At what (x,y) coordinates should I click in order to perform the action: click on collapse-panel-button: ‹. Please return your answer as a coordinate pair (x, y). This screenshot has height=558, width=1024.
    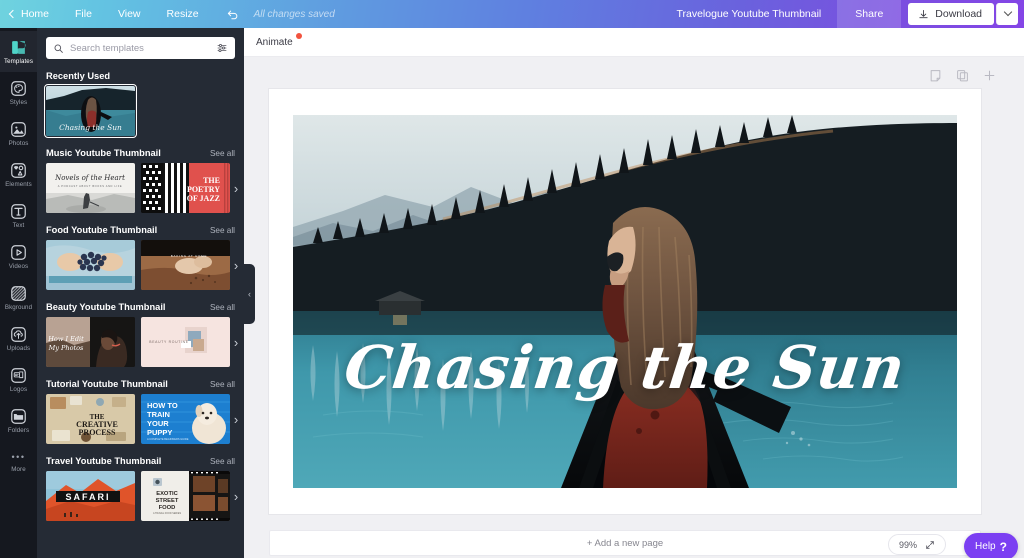
    Looking at the image, I should click on (249, 294).